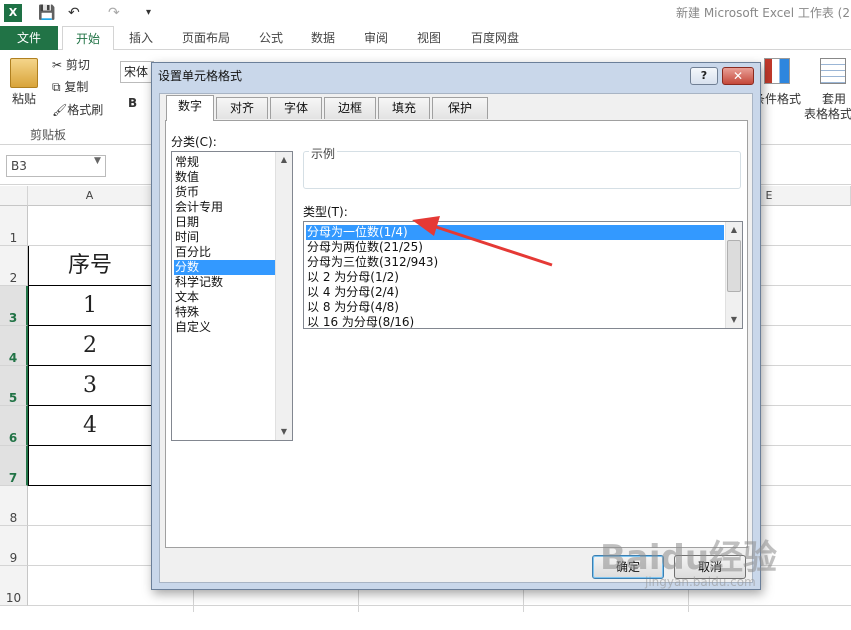 The height and width of the screenshot is (630, 851). I want to click on tab-review: 审阅, so click(376, 38).